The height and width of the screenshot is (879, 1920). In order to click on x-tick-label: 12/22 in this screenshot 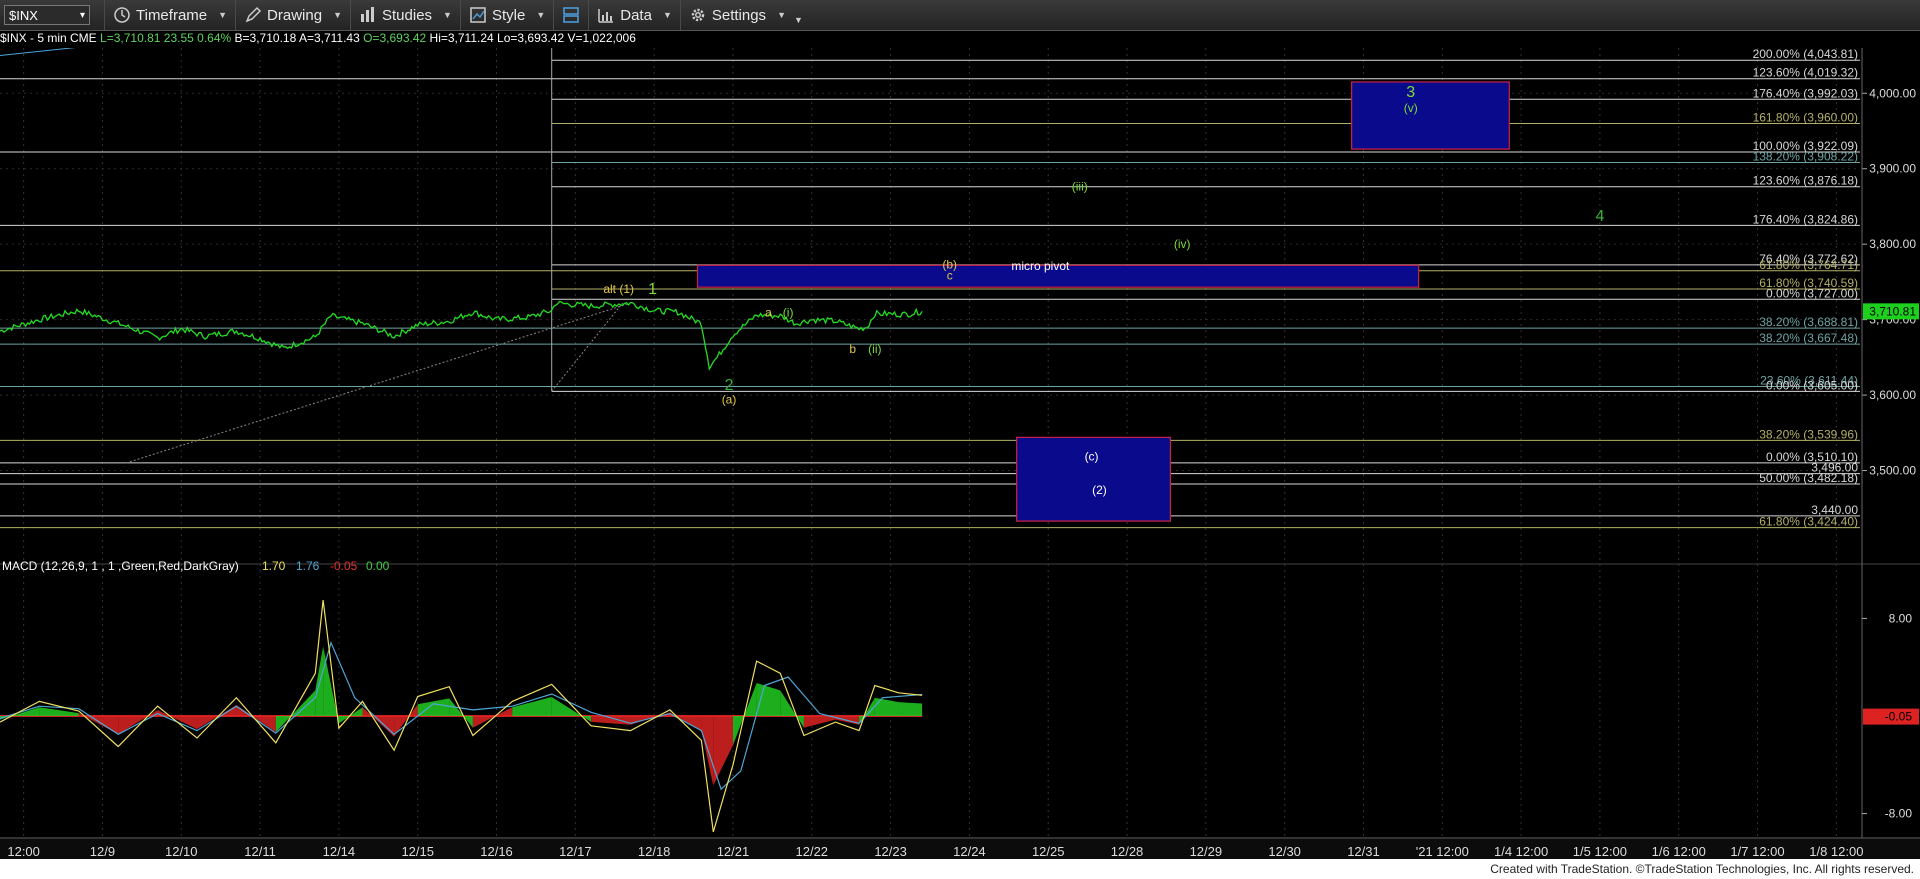, I will do `click(812, 851)`.